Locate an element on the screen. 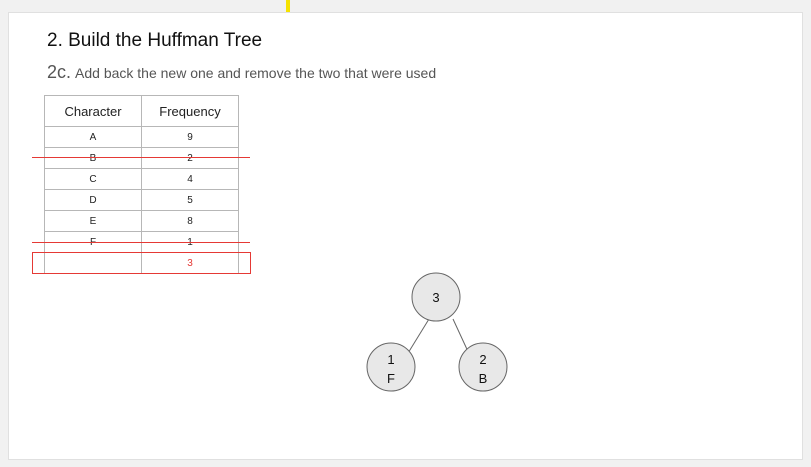 Image resolution: width=811 pixels, height=467 pixels. left-node-char: F is located at coordinates (391, 378).